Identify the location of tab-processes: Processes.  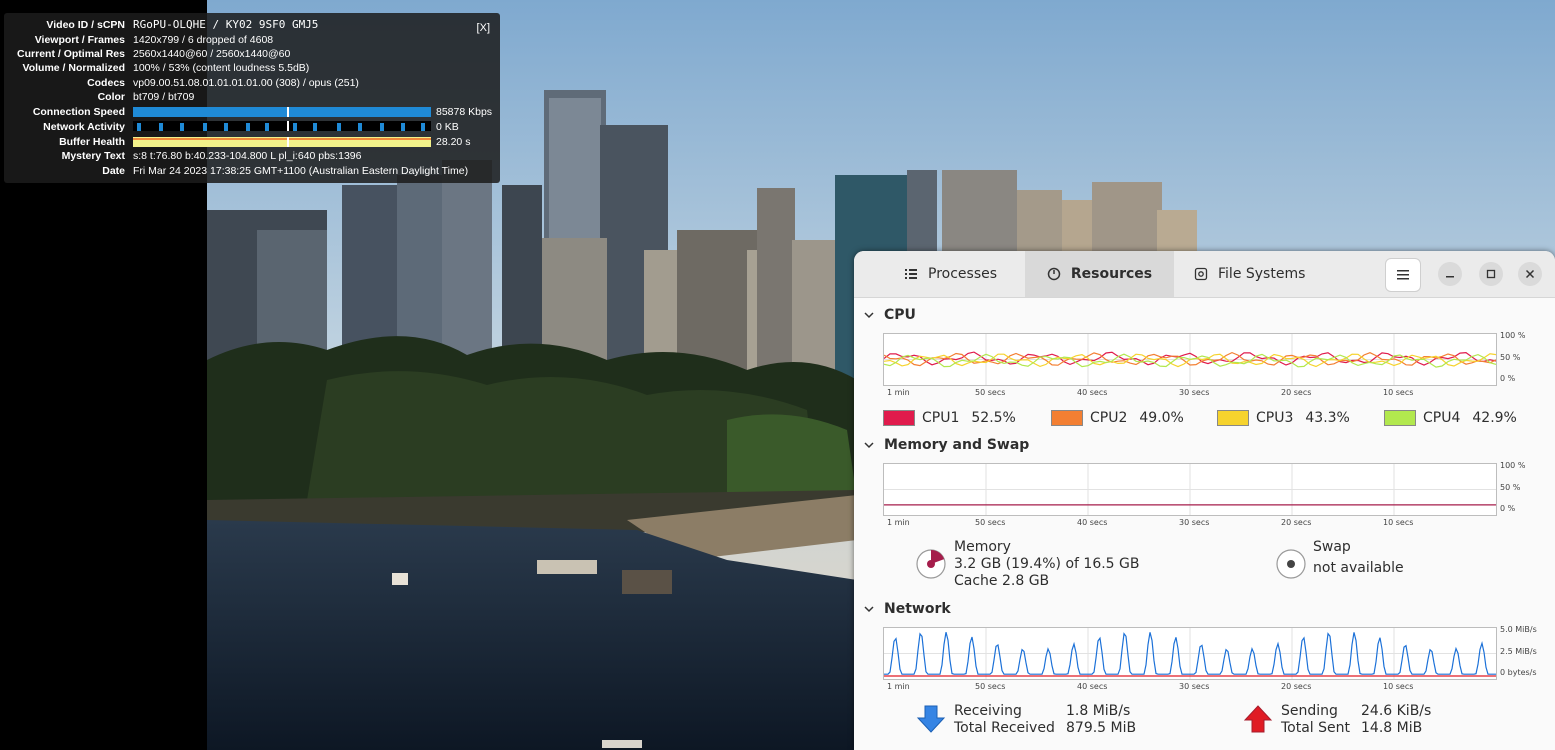
(950, 274).